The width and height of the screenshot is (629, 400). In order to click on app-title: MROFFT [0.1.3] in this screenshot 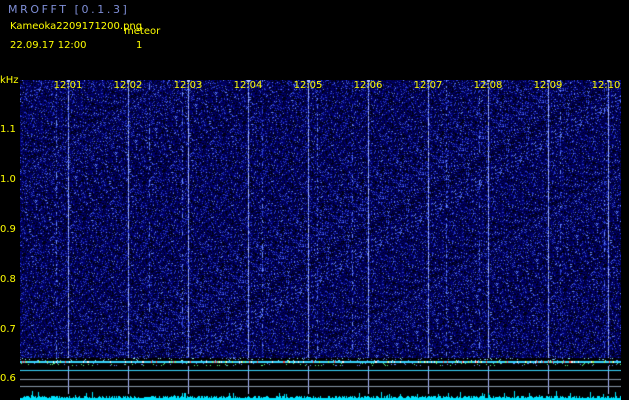, I will do `click(69, 9)`.